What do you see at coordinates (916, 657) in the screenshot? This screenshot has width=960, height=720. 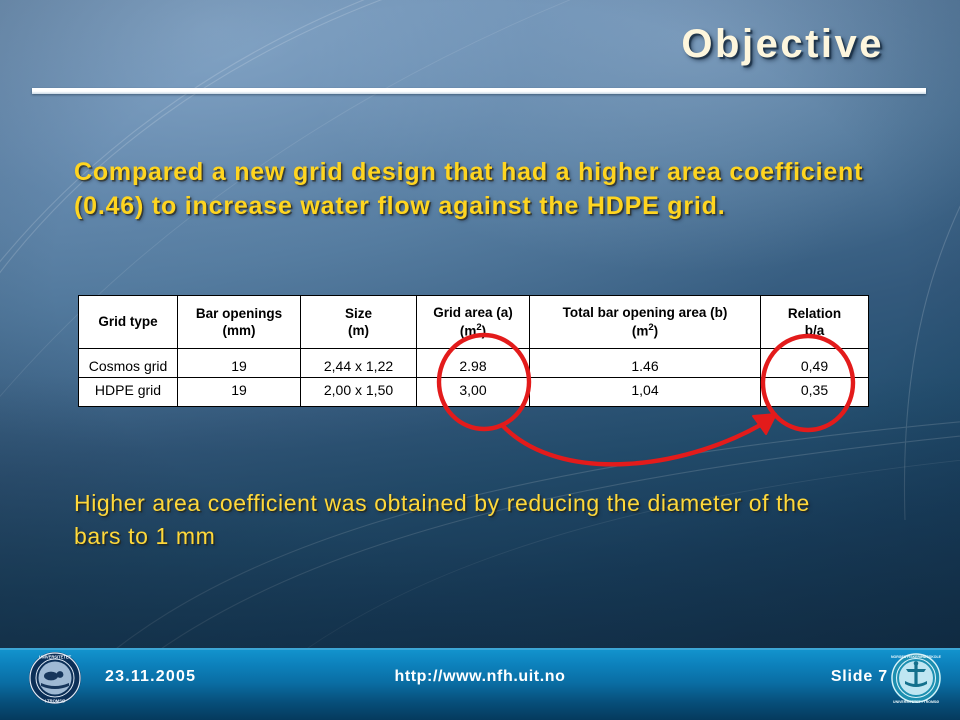 I see `svg-text: NORGES FISKERIHØGSKOLE` at bounding box center [916, 657].